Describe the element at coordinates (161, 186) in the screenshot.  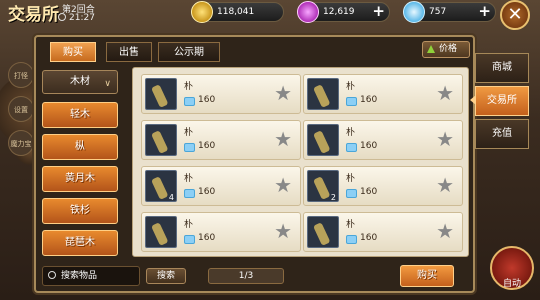
I see `wood-item-icon: 4` at that location.